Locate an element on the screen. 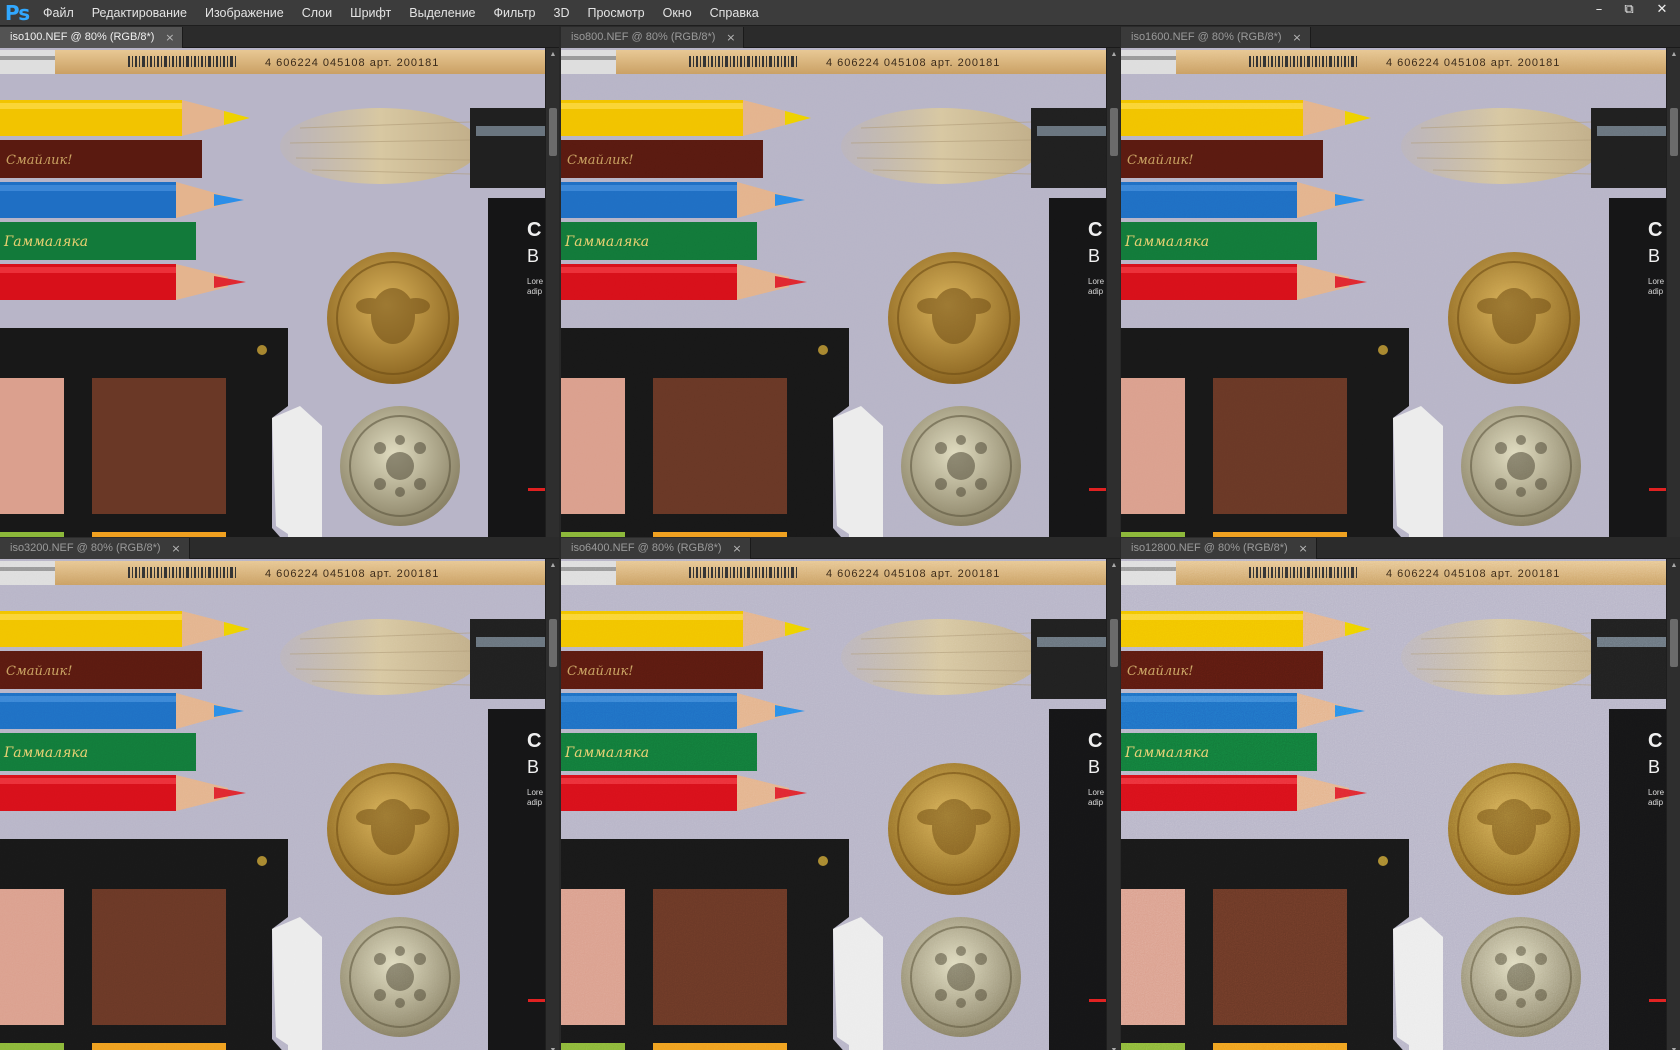 The image size is (1680, 1050). minimize-button: – is located at coordinates (1599, 9).